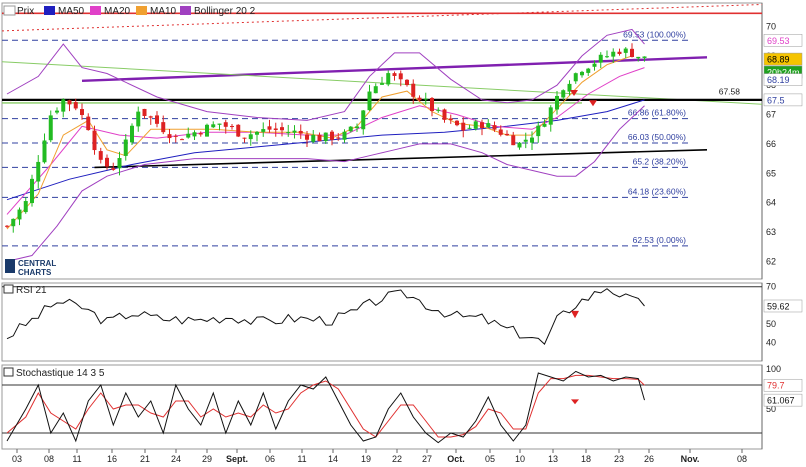  Describe the element at coordinates (10, 266) in the screenshot. I see `logo-mark-icon` at that location.